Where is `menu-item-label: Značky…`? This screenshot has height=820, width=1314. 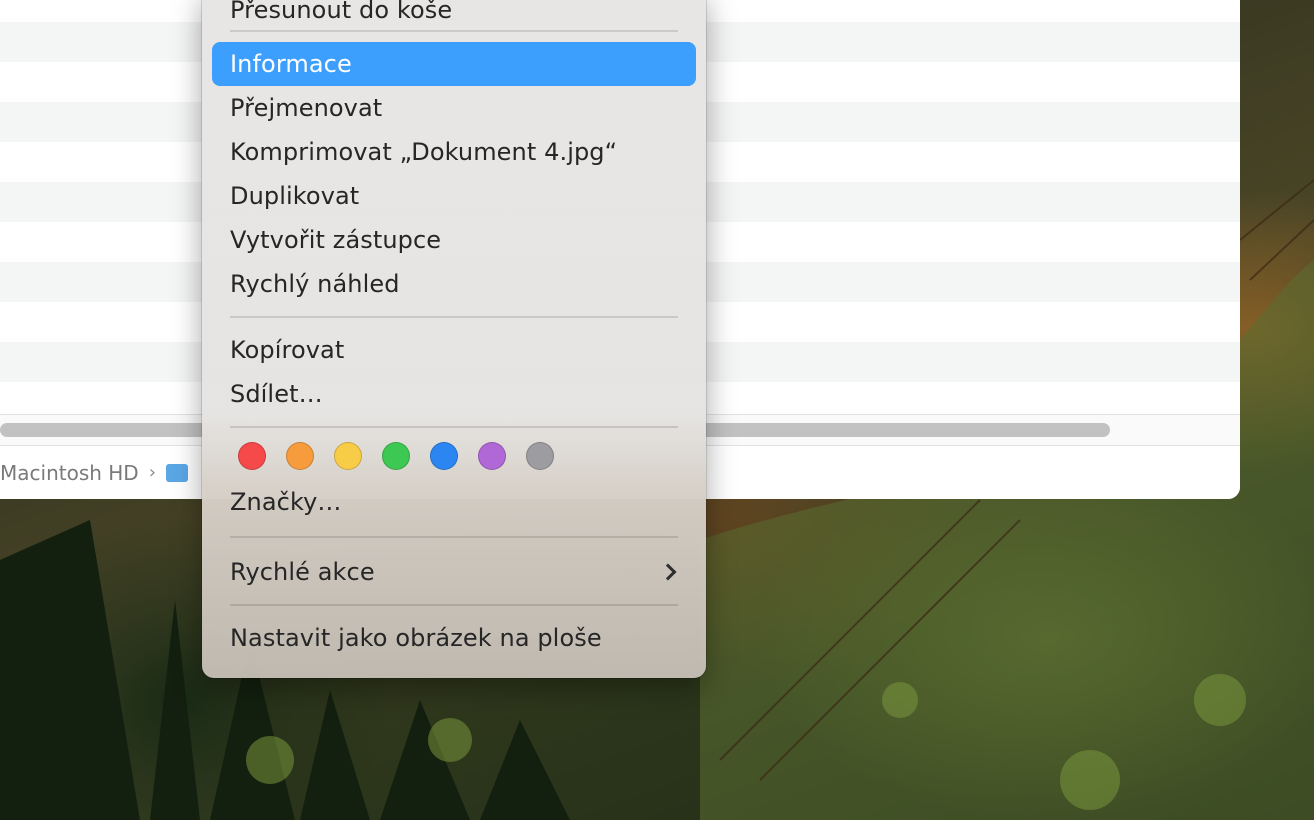
menu-item-label: Značky… is located at coordinates (286, 502).